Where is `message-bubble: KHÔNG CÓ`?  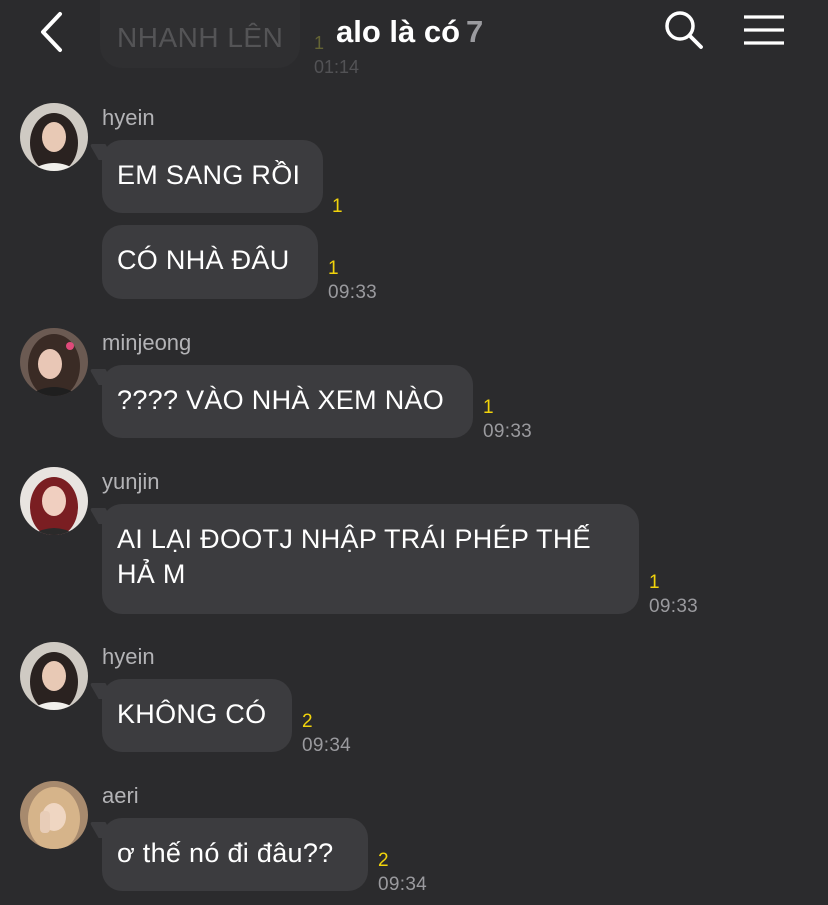
message-bubble: KHÔNG CÓ is located at coordinates (197, 715).